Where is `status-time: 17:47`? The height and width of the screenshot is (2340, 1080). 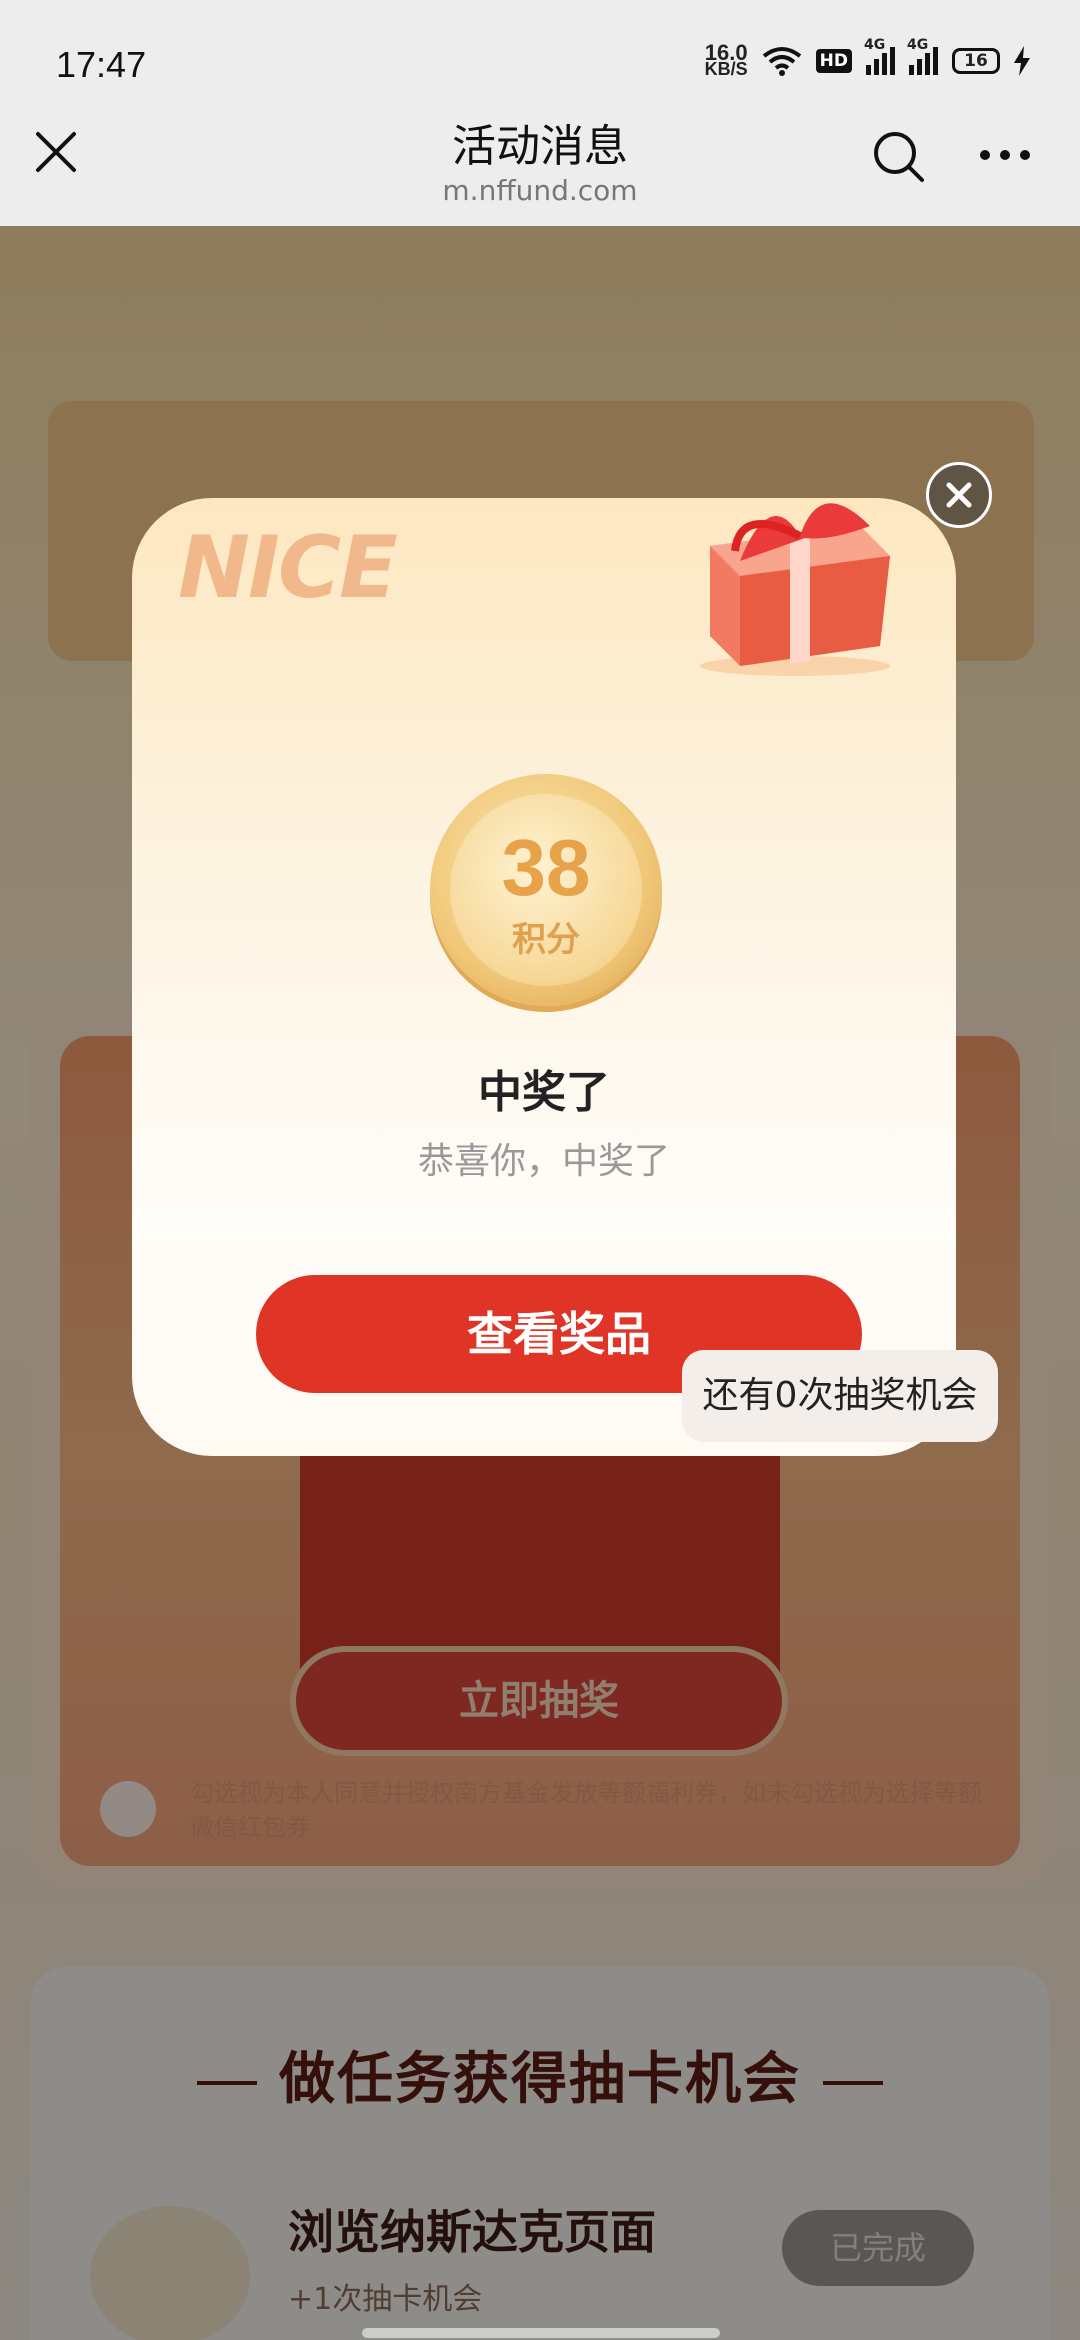
status-time: 17:47 is located at coordinates (101, 64).